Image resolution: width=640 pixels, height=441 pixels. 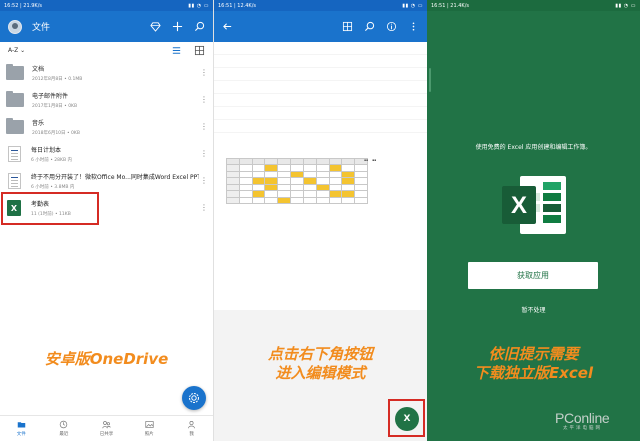 What do you see at coordinates (227, 26) in the screenshot?
I see `back-arrow-icon` at bounding box center [227, 26].